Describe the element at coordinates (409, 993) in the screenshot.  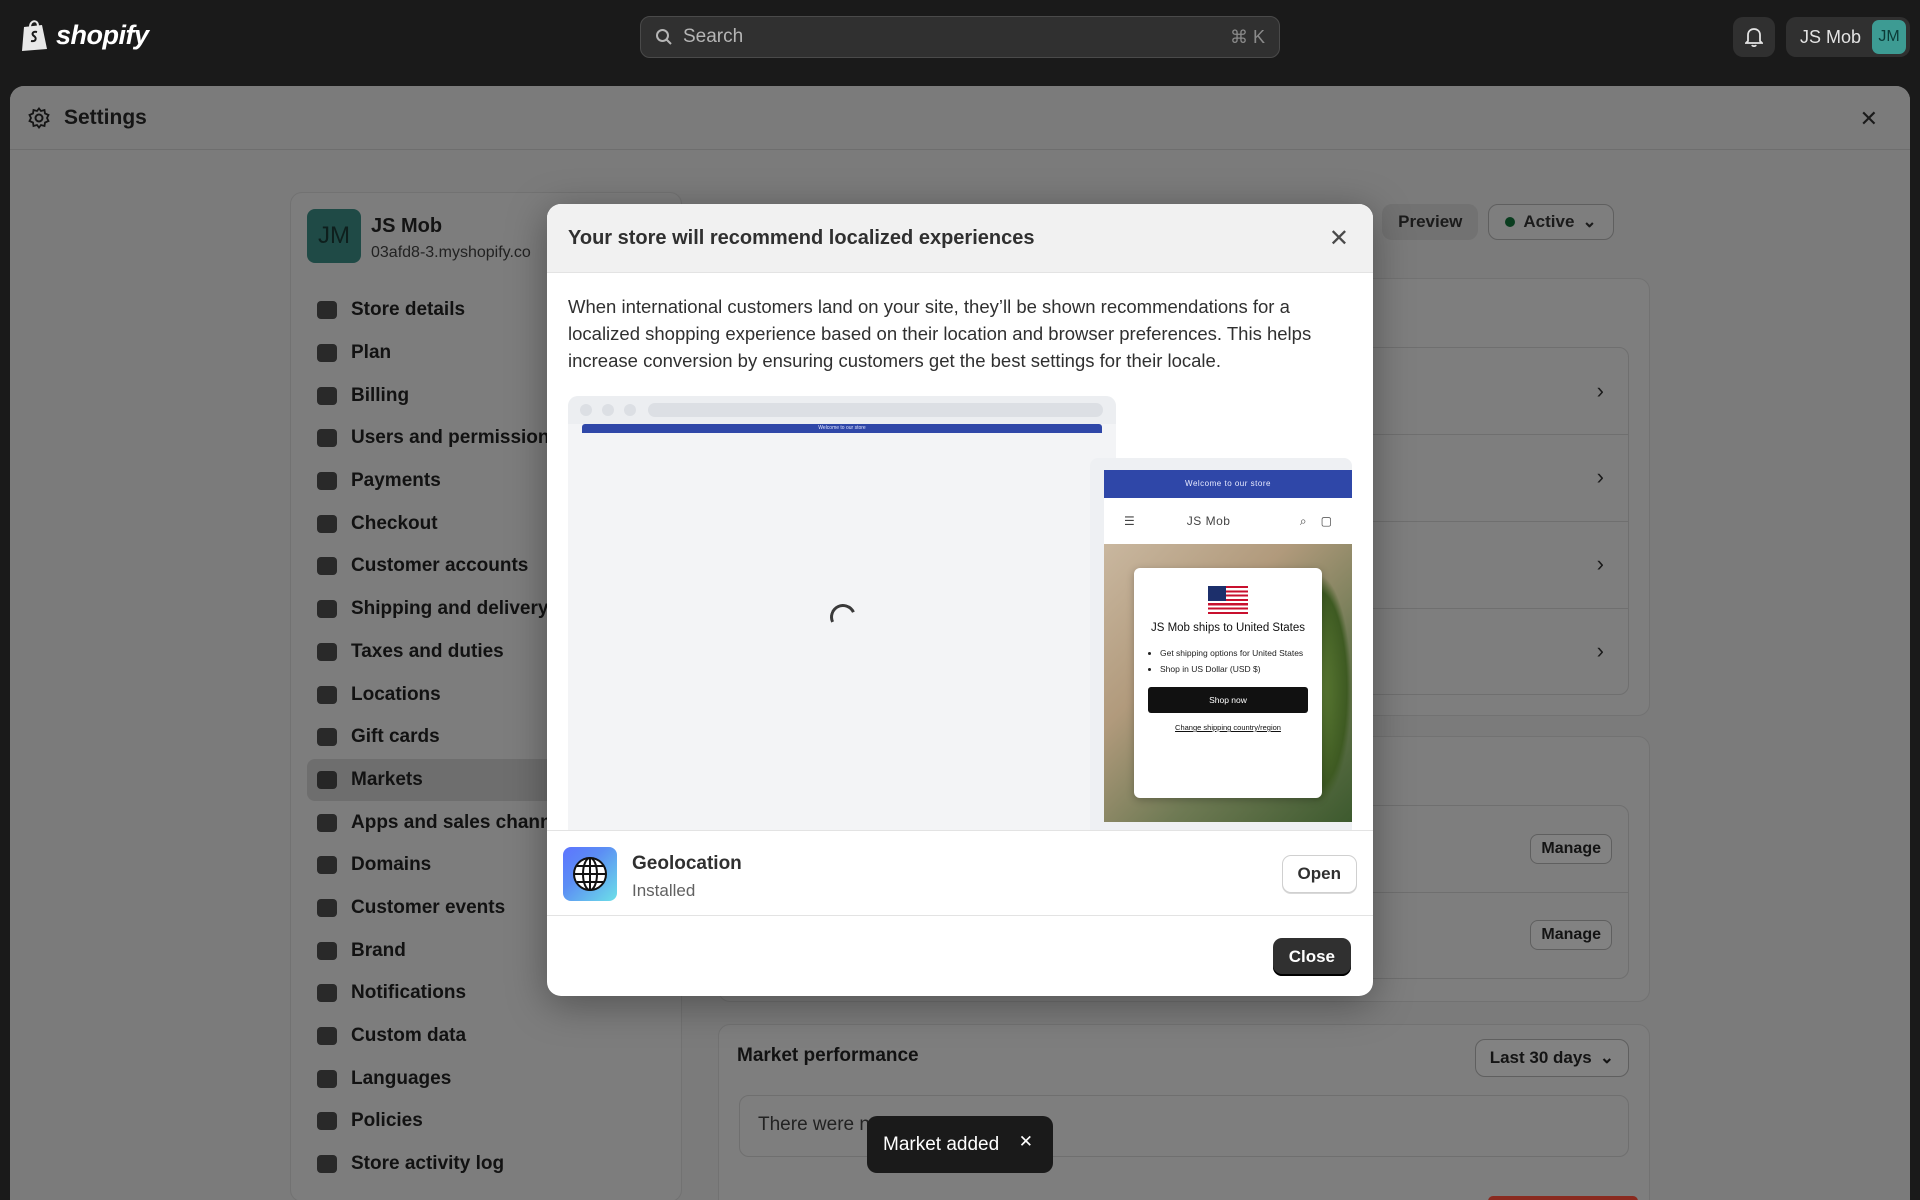
I see `sidebar-item-label: Notifications` at that location.